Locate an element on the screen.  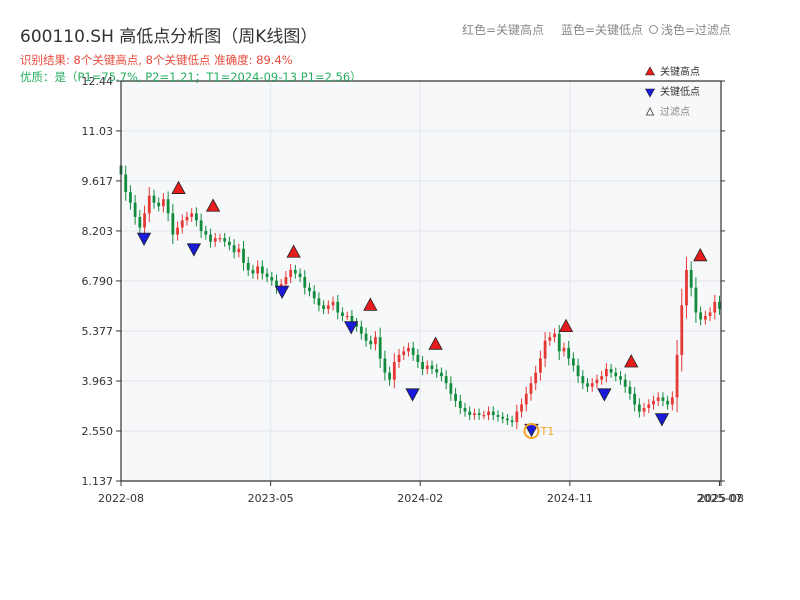
y-tick-label: 1.137 is located at coordinates (98, 481).